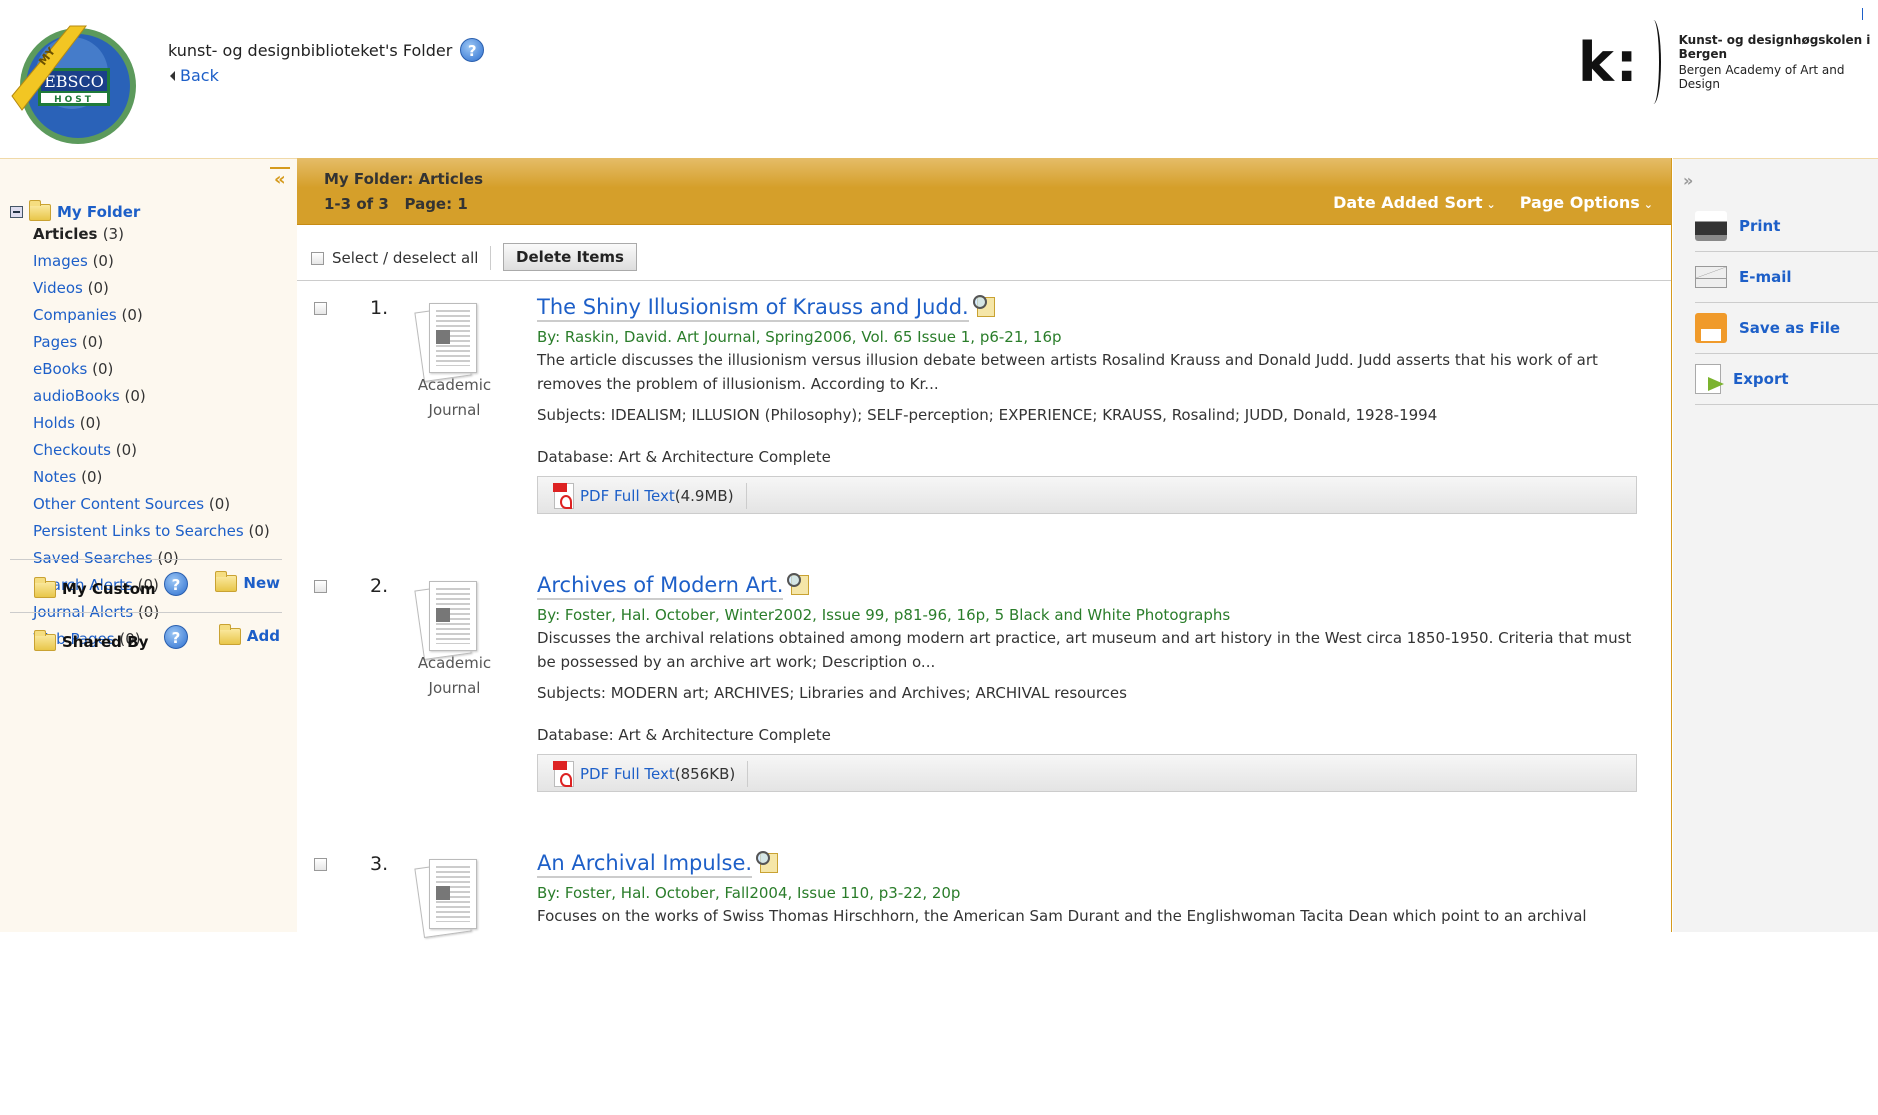  I want to click on expand-panel-icon: », so click(1688, 180).